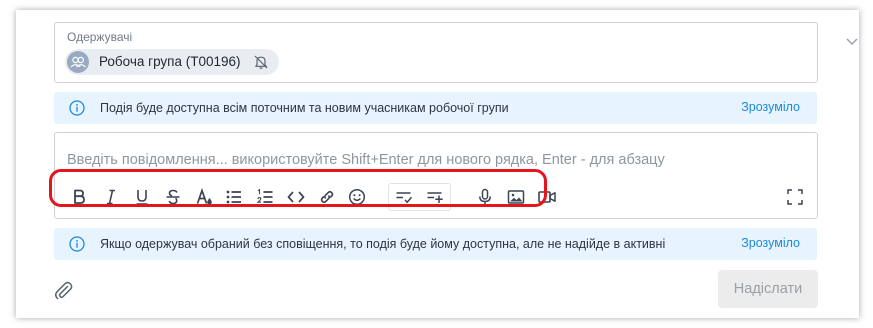 The image size is (873, 328). I want to click on recipients-label: Одержувачі, so click(100, 37).